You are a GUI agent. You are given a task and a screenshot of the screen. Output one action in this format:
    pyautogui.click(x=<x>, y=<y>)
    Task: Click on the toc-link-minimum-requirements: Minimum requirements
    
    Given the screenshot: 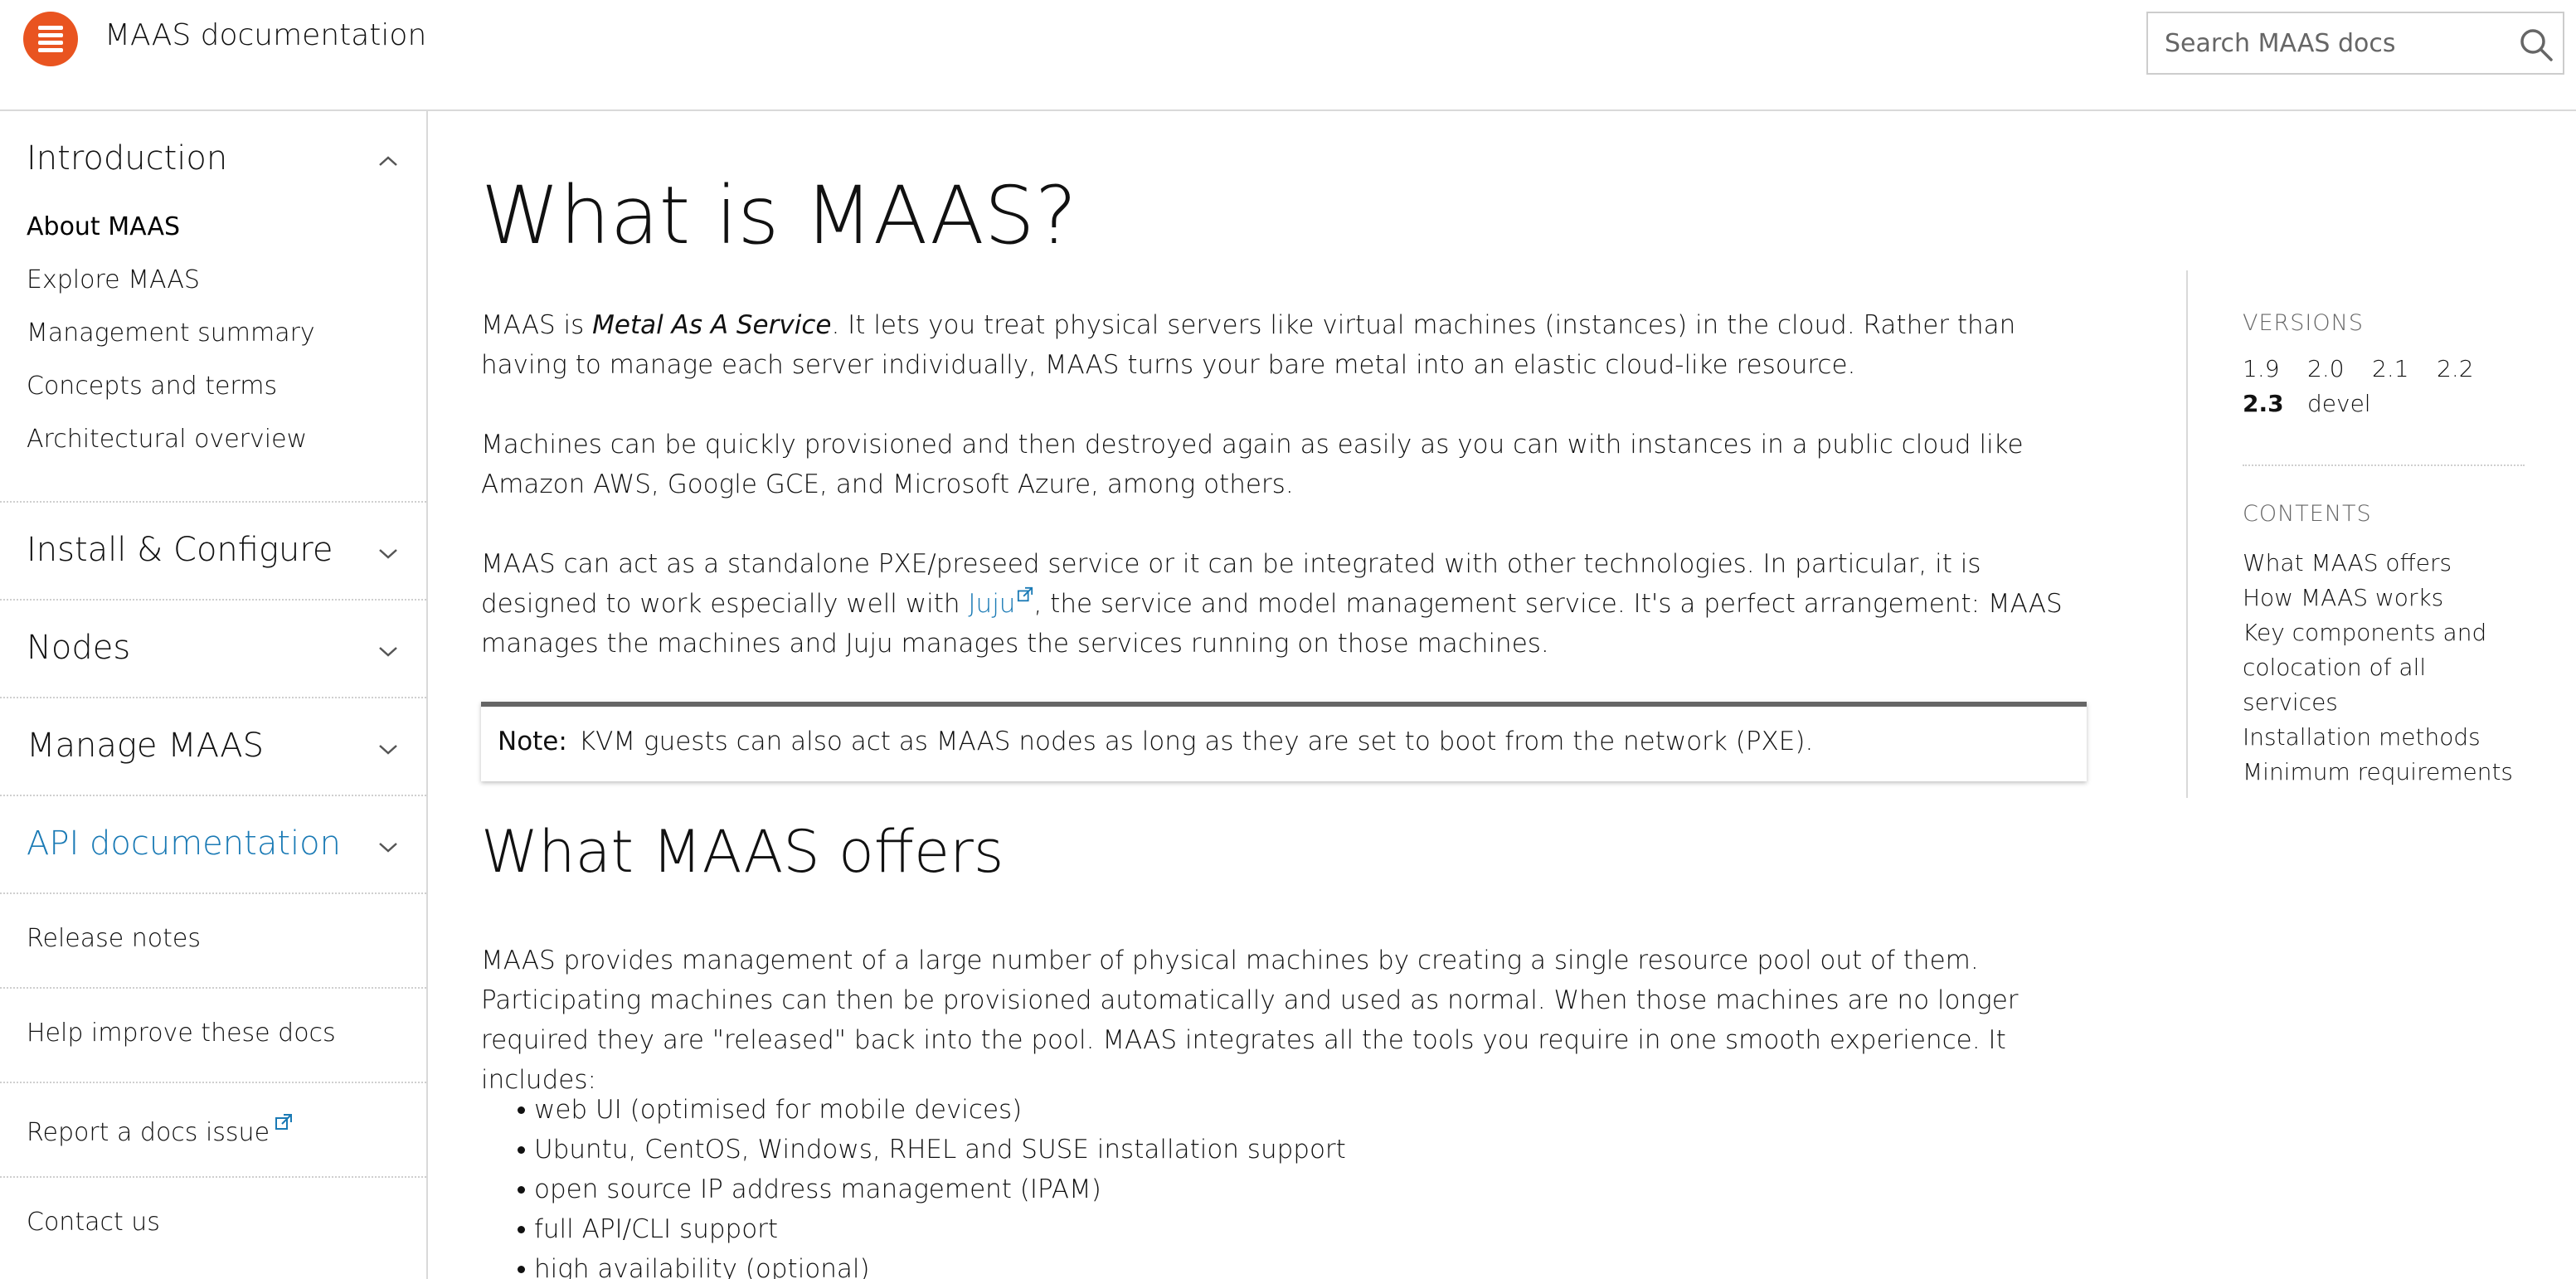 What is the action you would take?
    pyautogui.click(x=2384, y=773)
    